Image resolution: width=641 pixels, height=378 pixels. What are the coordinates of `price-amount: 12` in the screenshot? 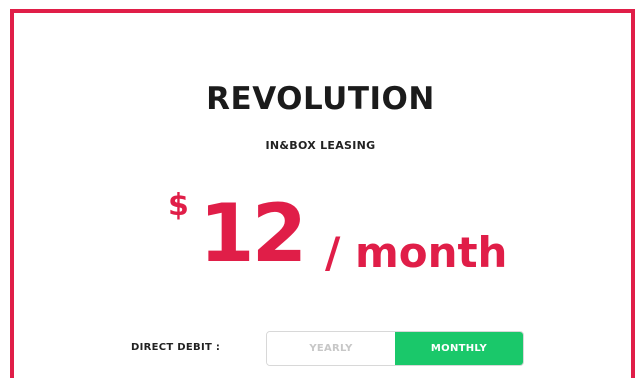 It's located at (253, 233).